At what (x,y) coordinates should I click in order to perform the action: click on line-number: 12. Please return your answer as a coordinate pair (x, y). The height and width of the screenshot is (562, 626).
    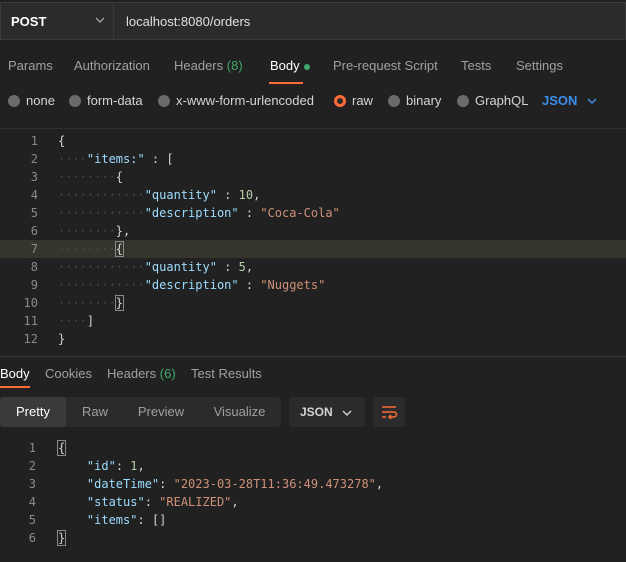
    Looking at the image, I should click on (30, 339).